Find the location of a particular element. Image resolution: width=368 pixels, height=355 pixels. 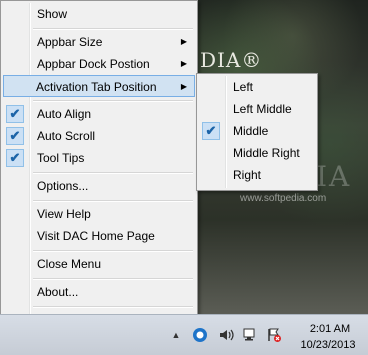

submenu-item-left-middle: Left Middle is located at coordinates (257, 109).